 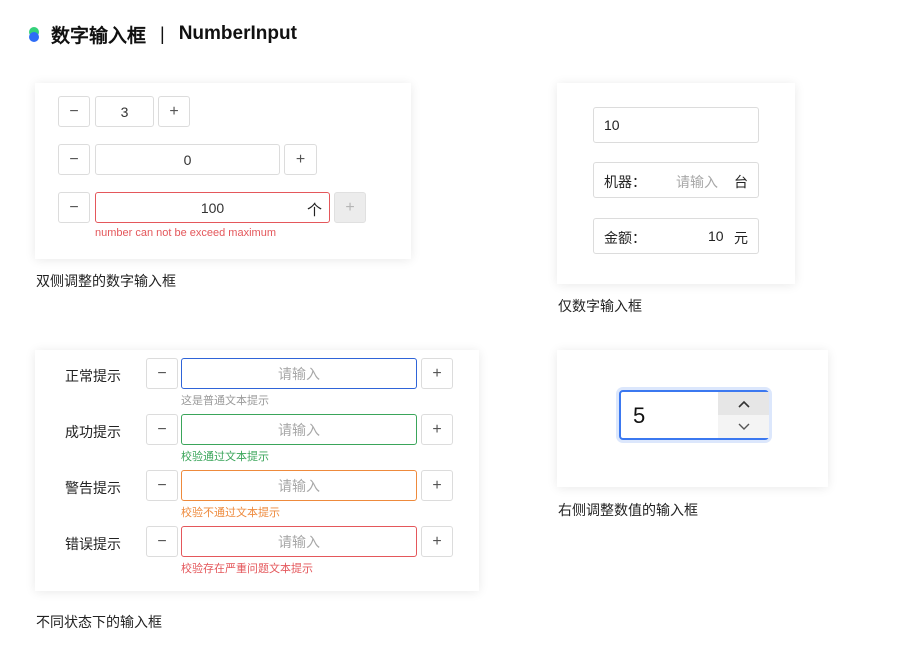 What do you see at coordinates (741, 238) in the screenshot?
I see `amount-unit: 元` at bounding box center [741, 238].